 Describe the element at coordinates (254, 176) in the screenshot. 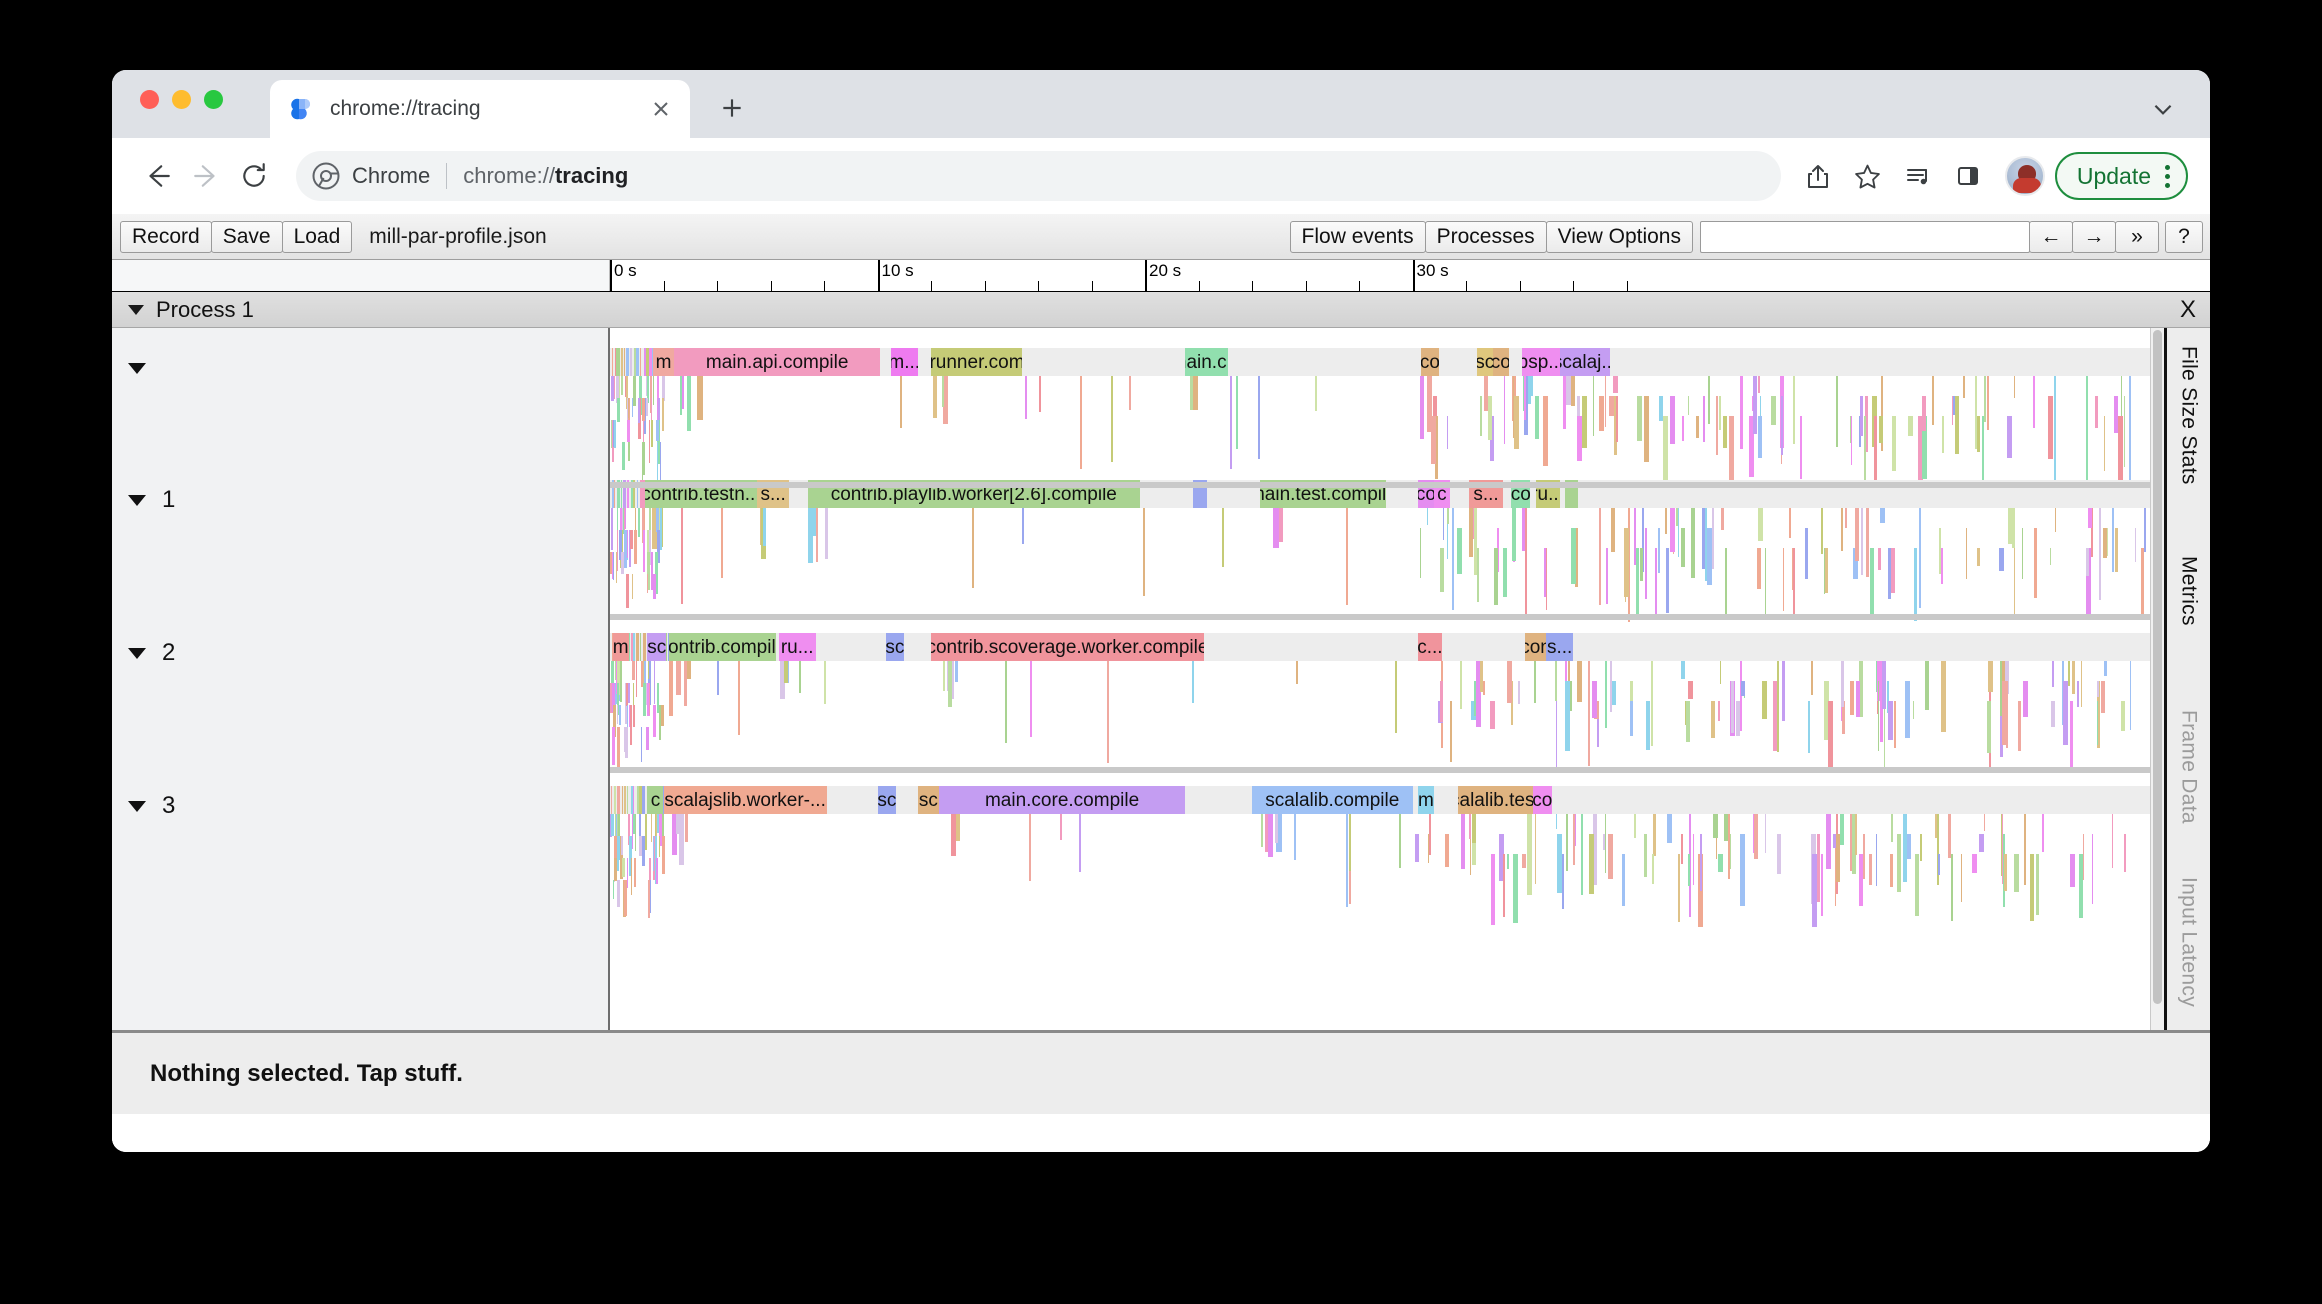

I see `reload-button` at that location.